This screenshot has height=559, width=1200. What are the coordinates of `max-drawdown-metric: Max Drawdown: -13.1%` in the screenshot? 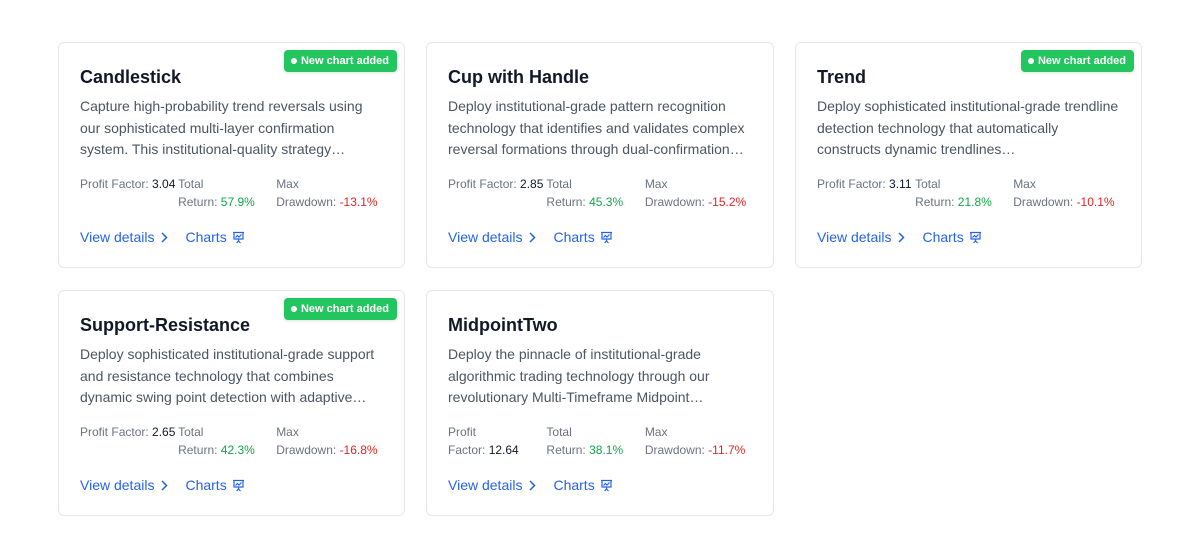 It's located at (329, 193).